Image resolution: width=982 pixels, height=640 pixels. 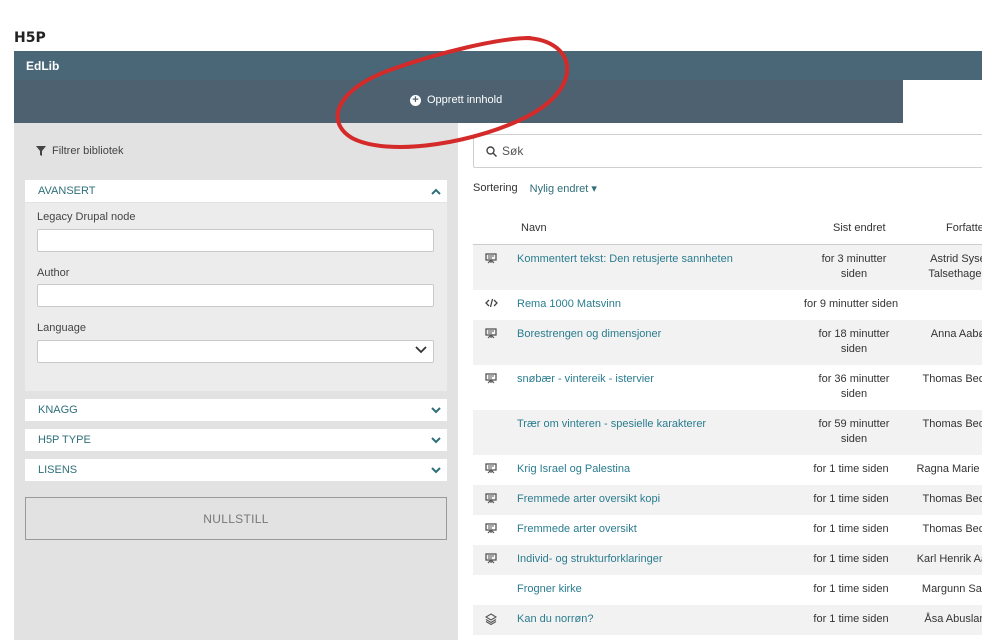 I want to click on panel-knagg-label: KNAGG, so click(x=58, y=410).